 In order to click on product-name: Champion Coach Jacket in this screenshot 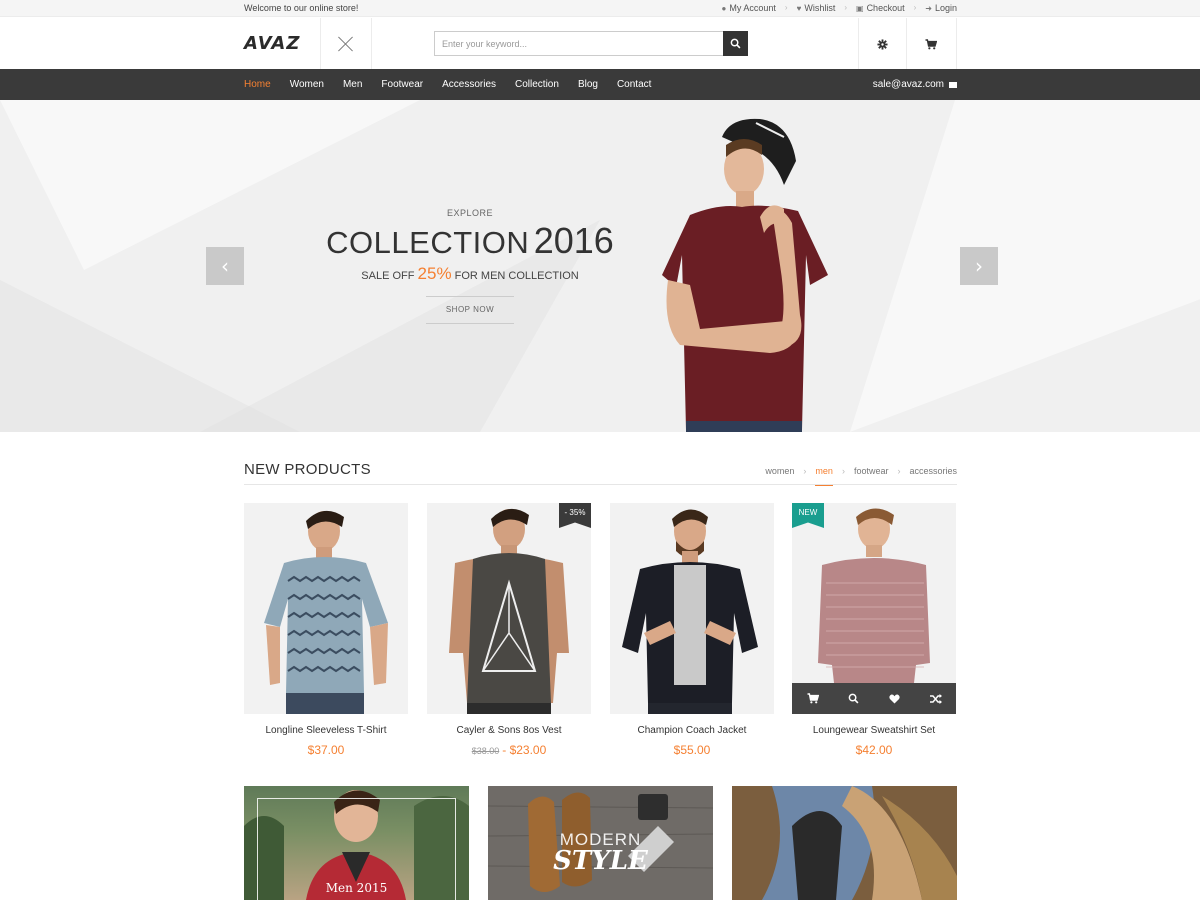, I will do `click(692, 730)`.